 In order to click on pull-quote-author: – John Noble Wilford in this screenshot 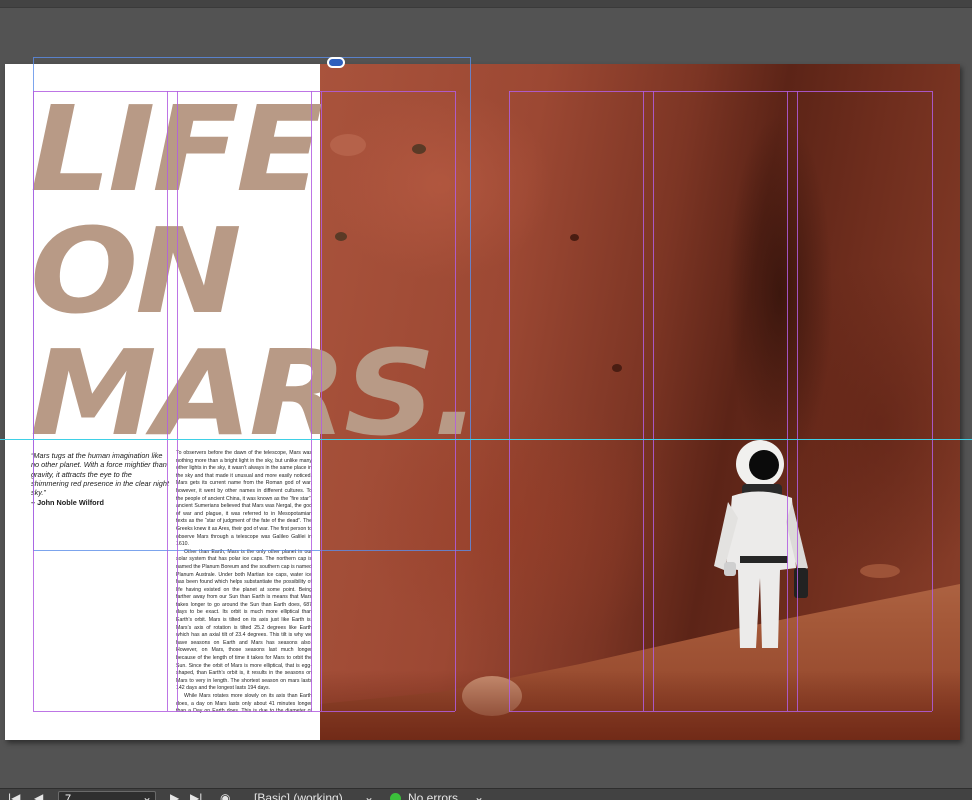, I will do `click(67, 503)`.